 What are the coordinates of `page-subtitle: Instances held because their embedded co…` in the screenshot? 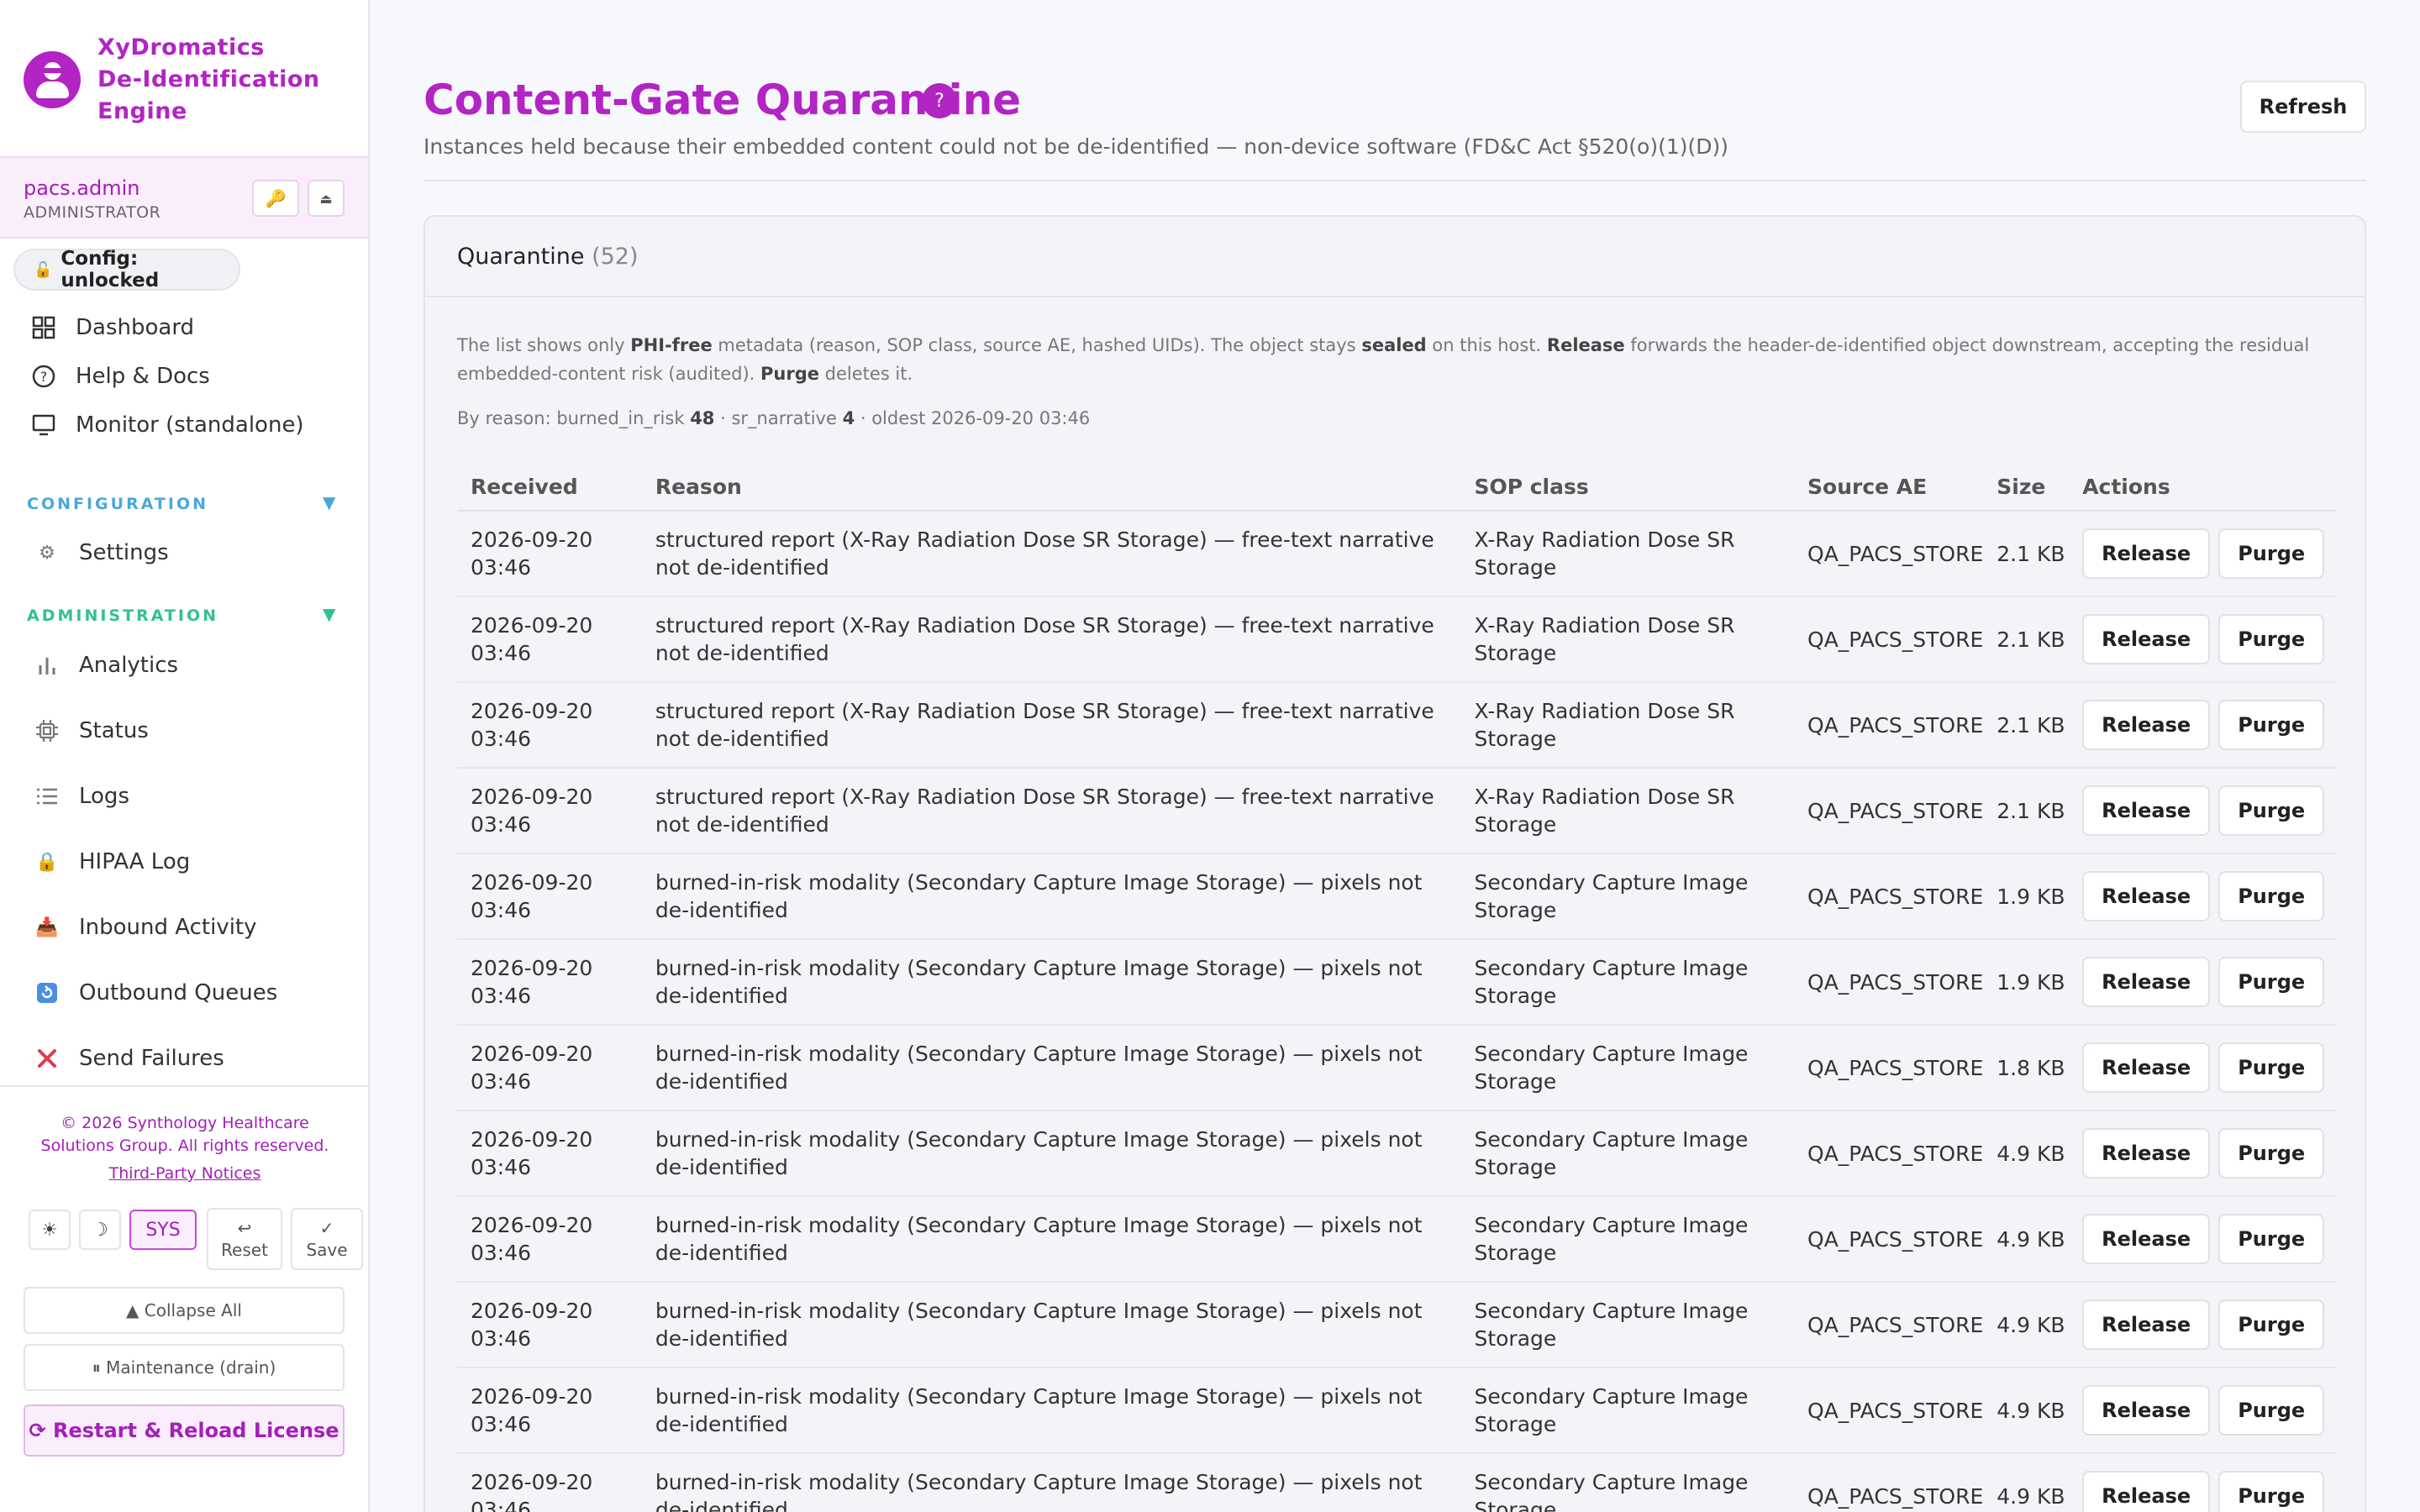 It's located at (1076, 146).